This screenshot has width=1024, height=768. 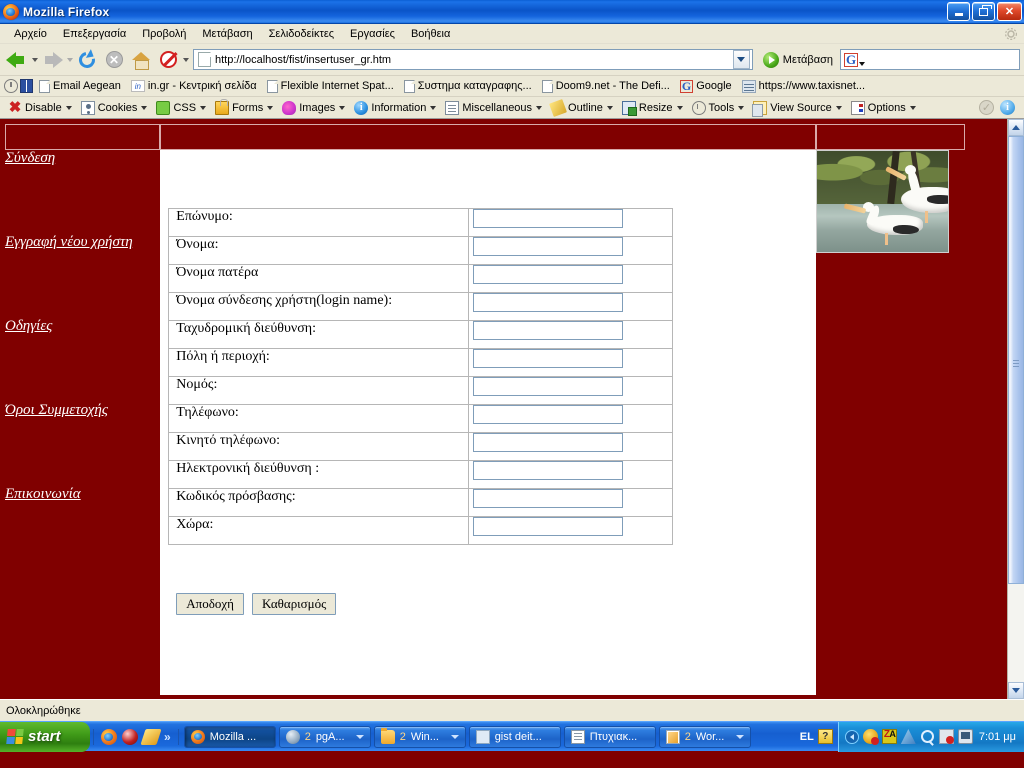 What do you see at coordinates (35, 59) in the screenshot?
I see `back-dropdown-icon` at bounding box center [35, 59].